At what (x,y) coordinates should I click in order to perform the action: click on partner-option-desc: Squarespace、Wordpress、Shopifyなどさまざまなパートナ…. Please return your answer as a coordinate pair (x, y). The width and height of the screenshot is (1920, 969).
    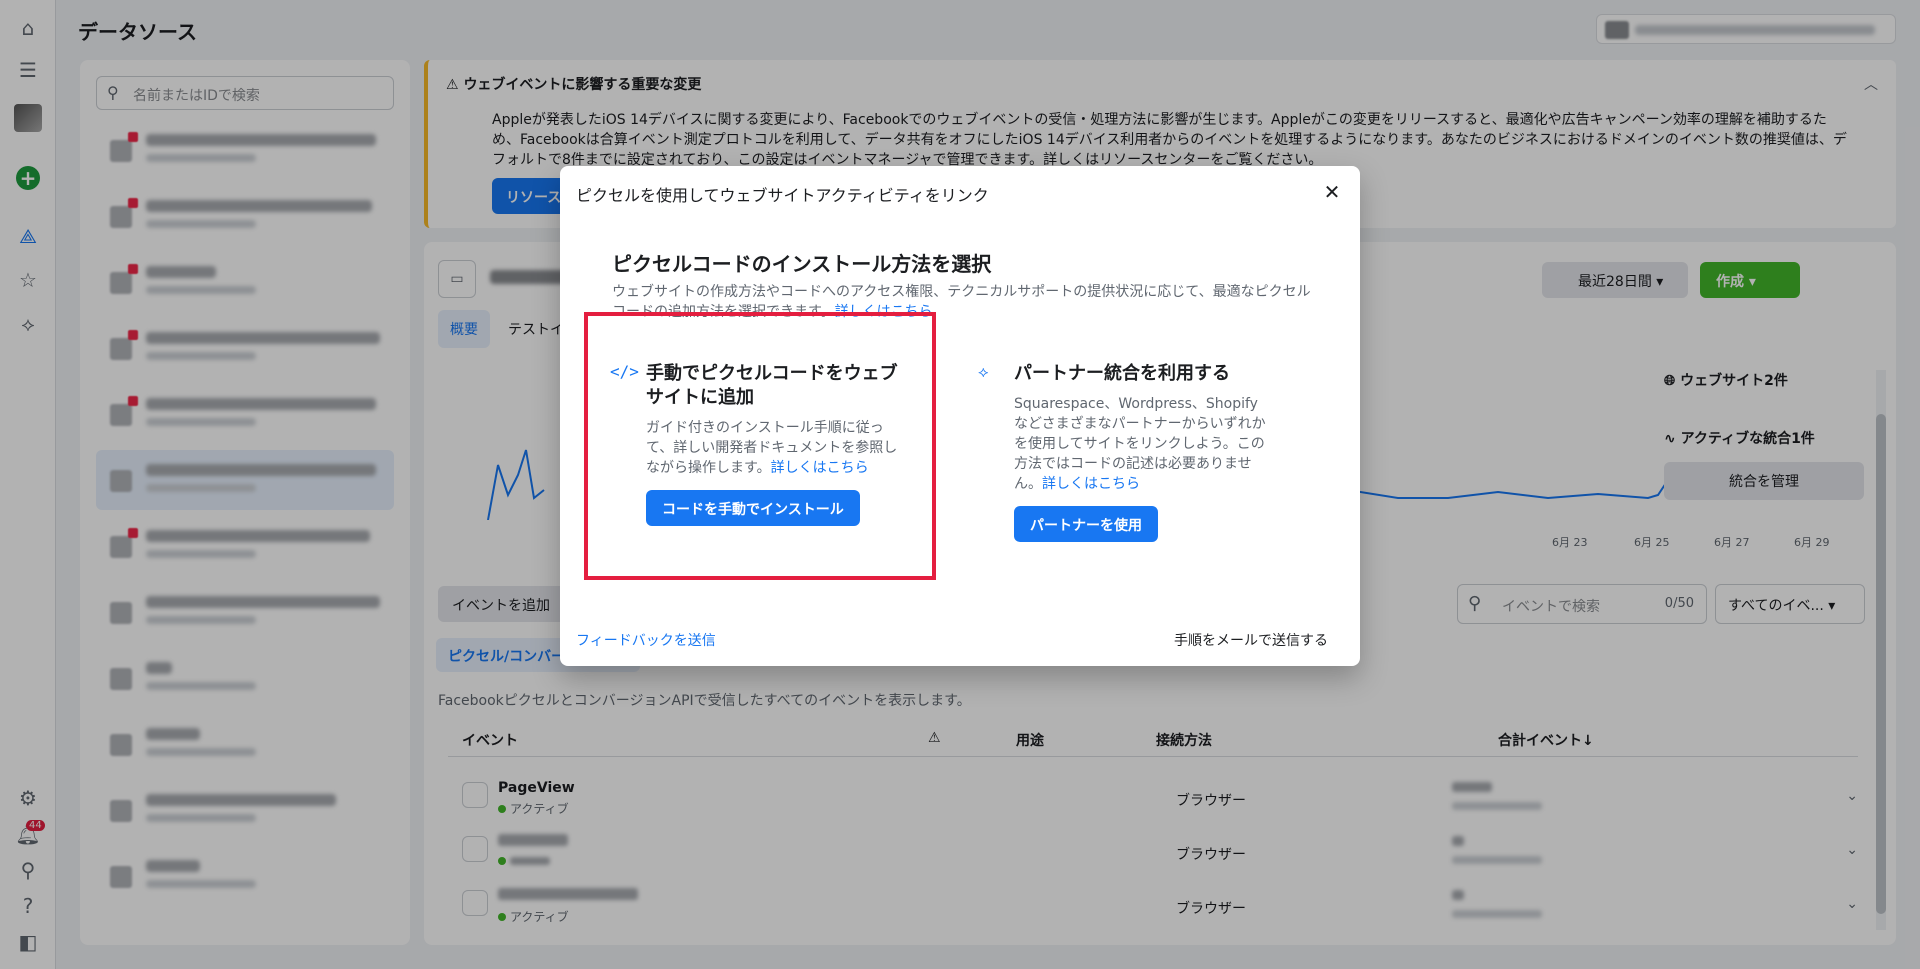
    Looking at the image, I should click on (1140, 444).